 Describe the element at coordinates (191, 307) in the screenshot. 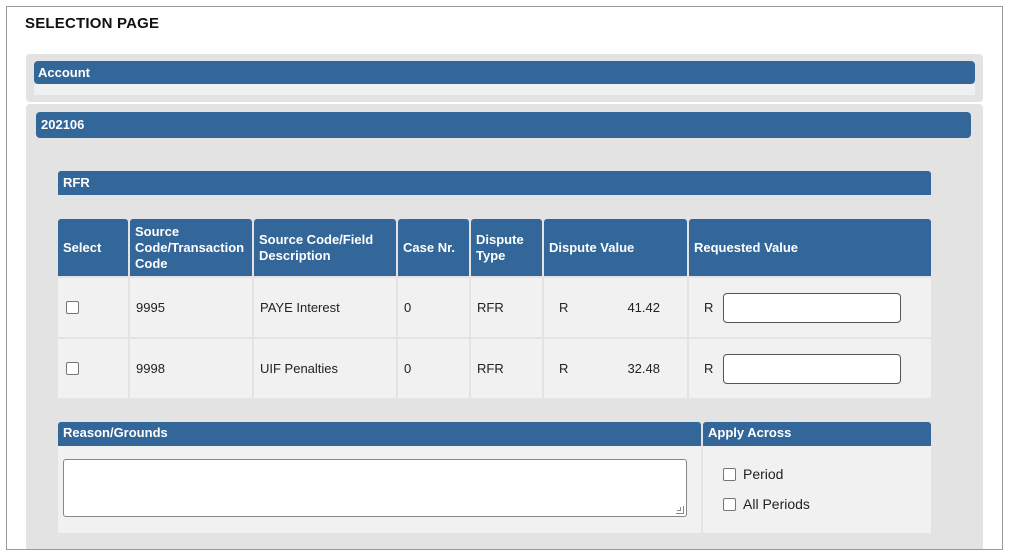

I see `source-code-cell: 9995` at that location.